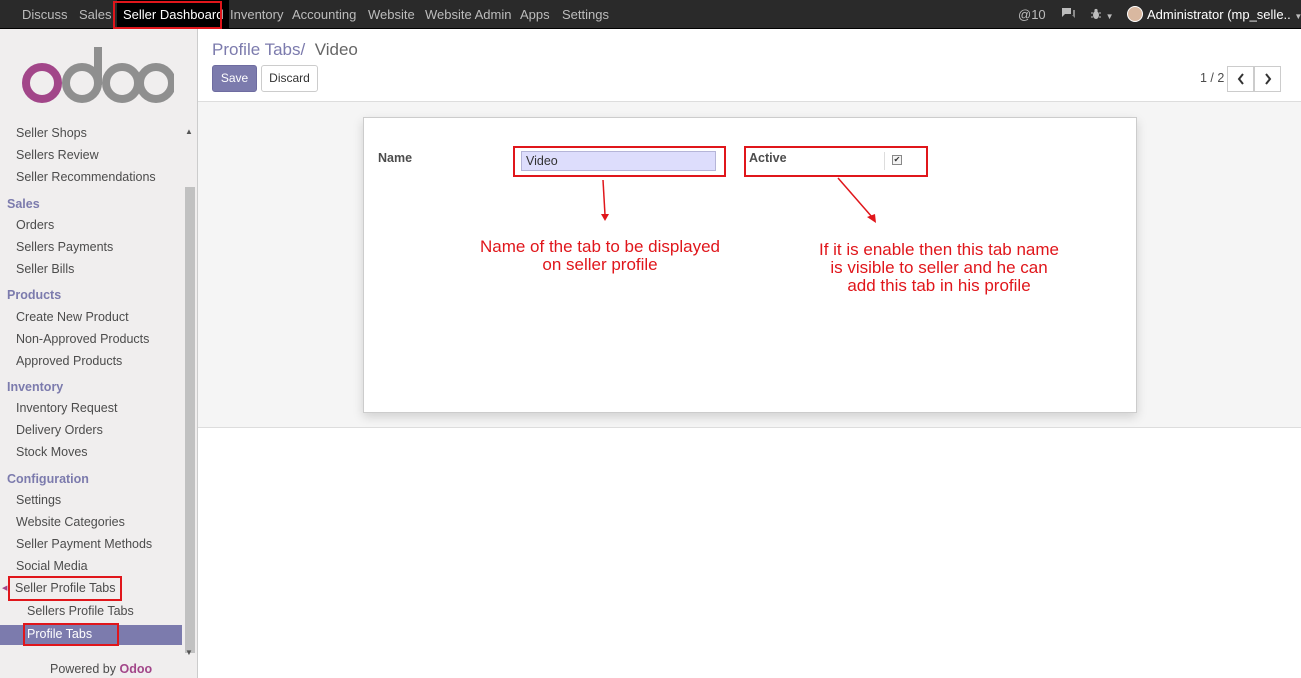 The image size is (1301, 678). What do you see at coordinates (618, 161) in the screenshot?
I see `name-input: Video` at bounding box center [618, 161].